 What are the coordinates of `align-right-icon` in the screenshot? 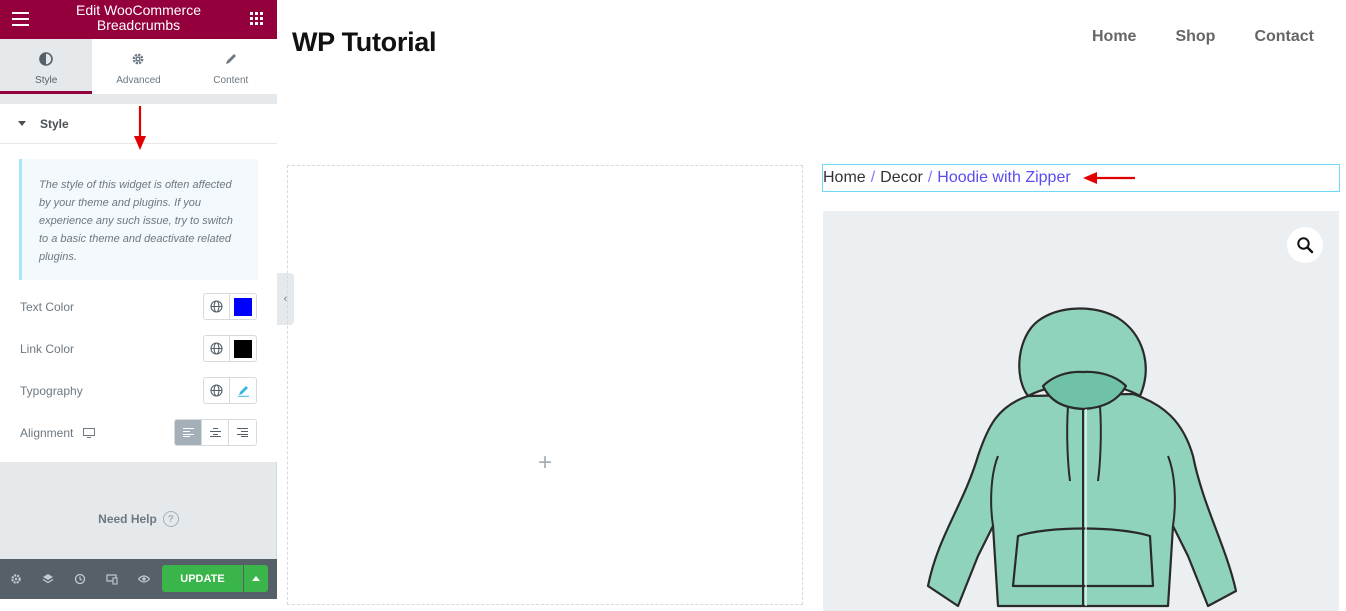 It's located at (242, 432).